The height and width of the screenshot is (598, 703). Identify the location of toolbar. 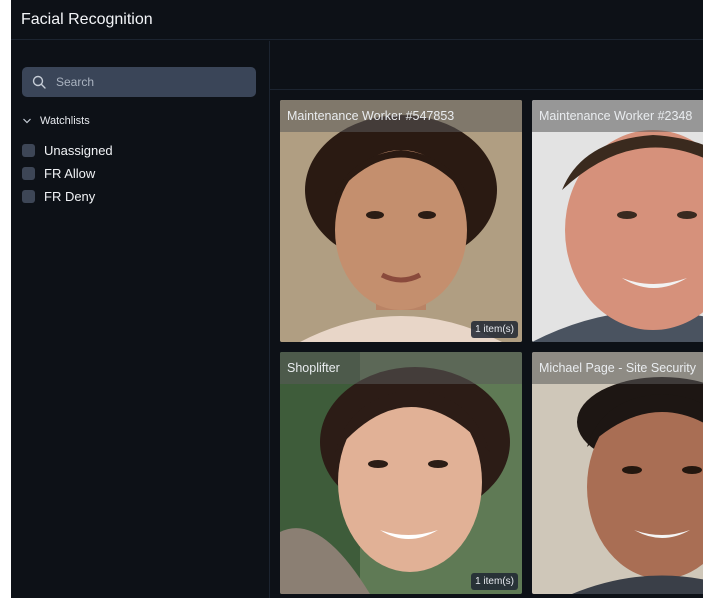
(486, 65).